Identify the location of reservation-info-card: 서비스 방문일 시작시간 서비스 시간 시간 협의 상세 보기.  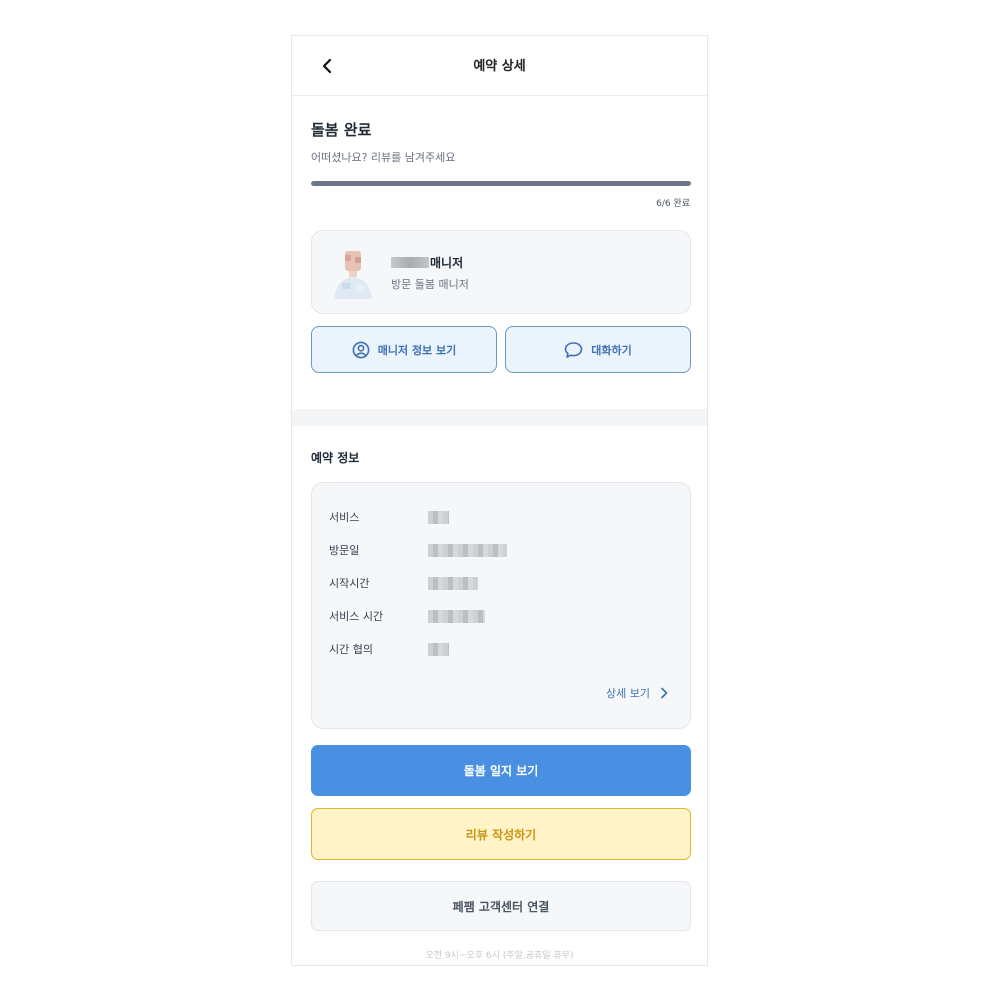
(501, 605).